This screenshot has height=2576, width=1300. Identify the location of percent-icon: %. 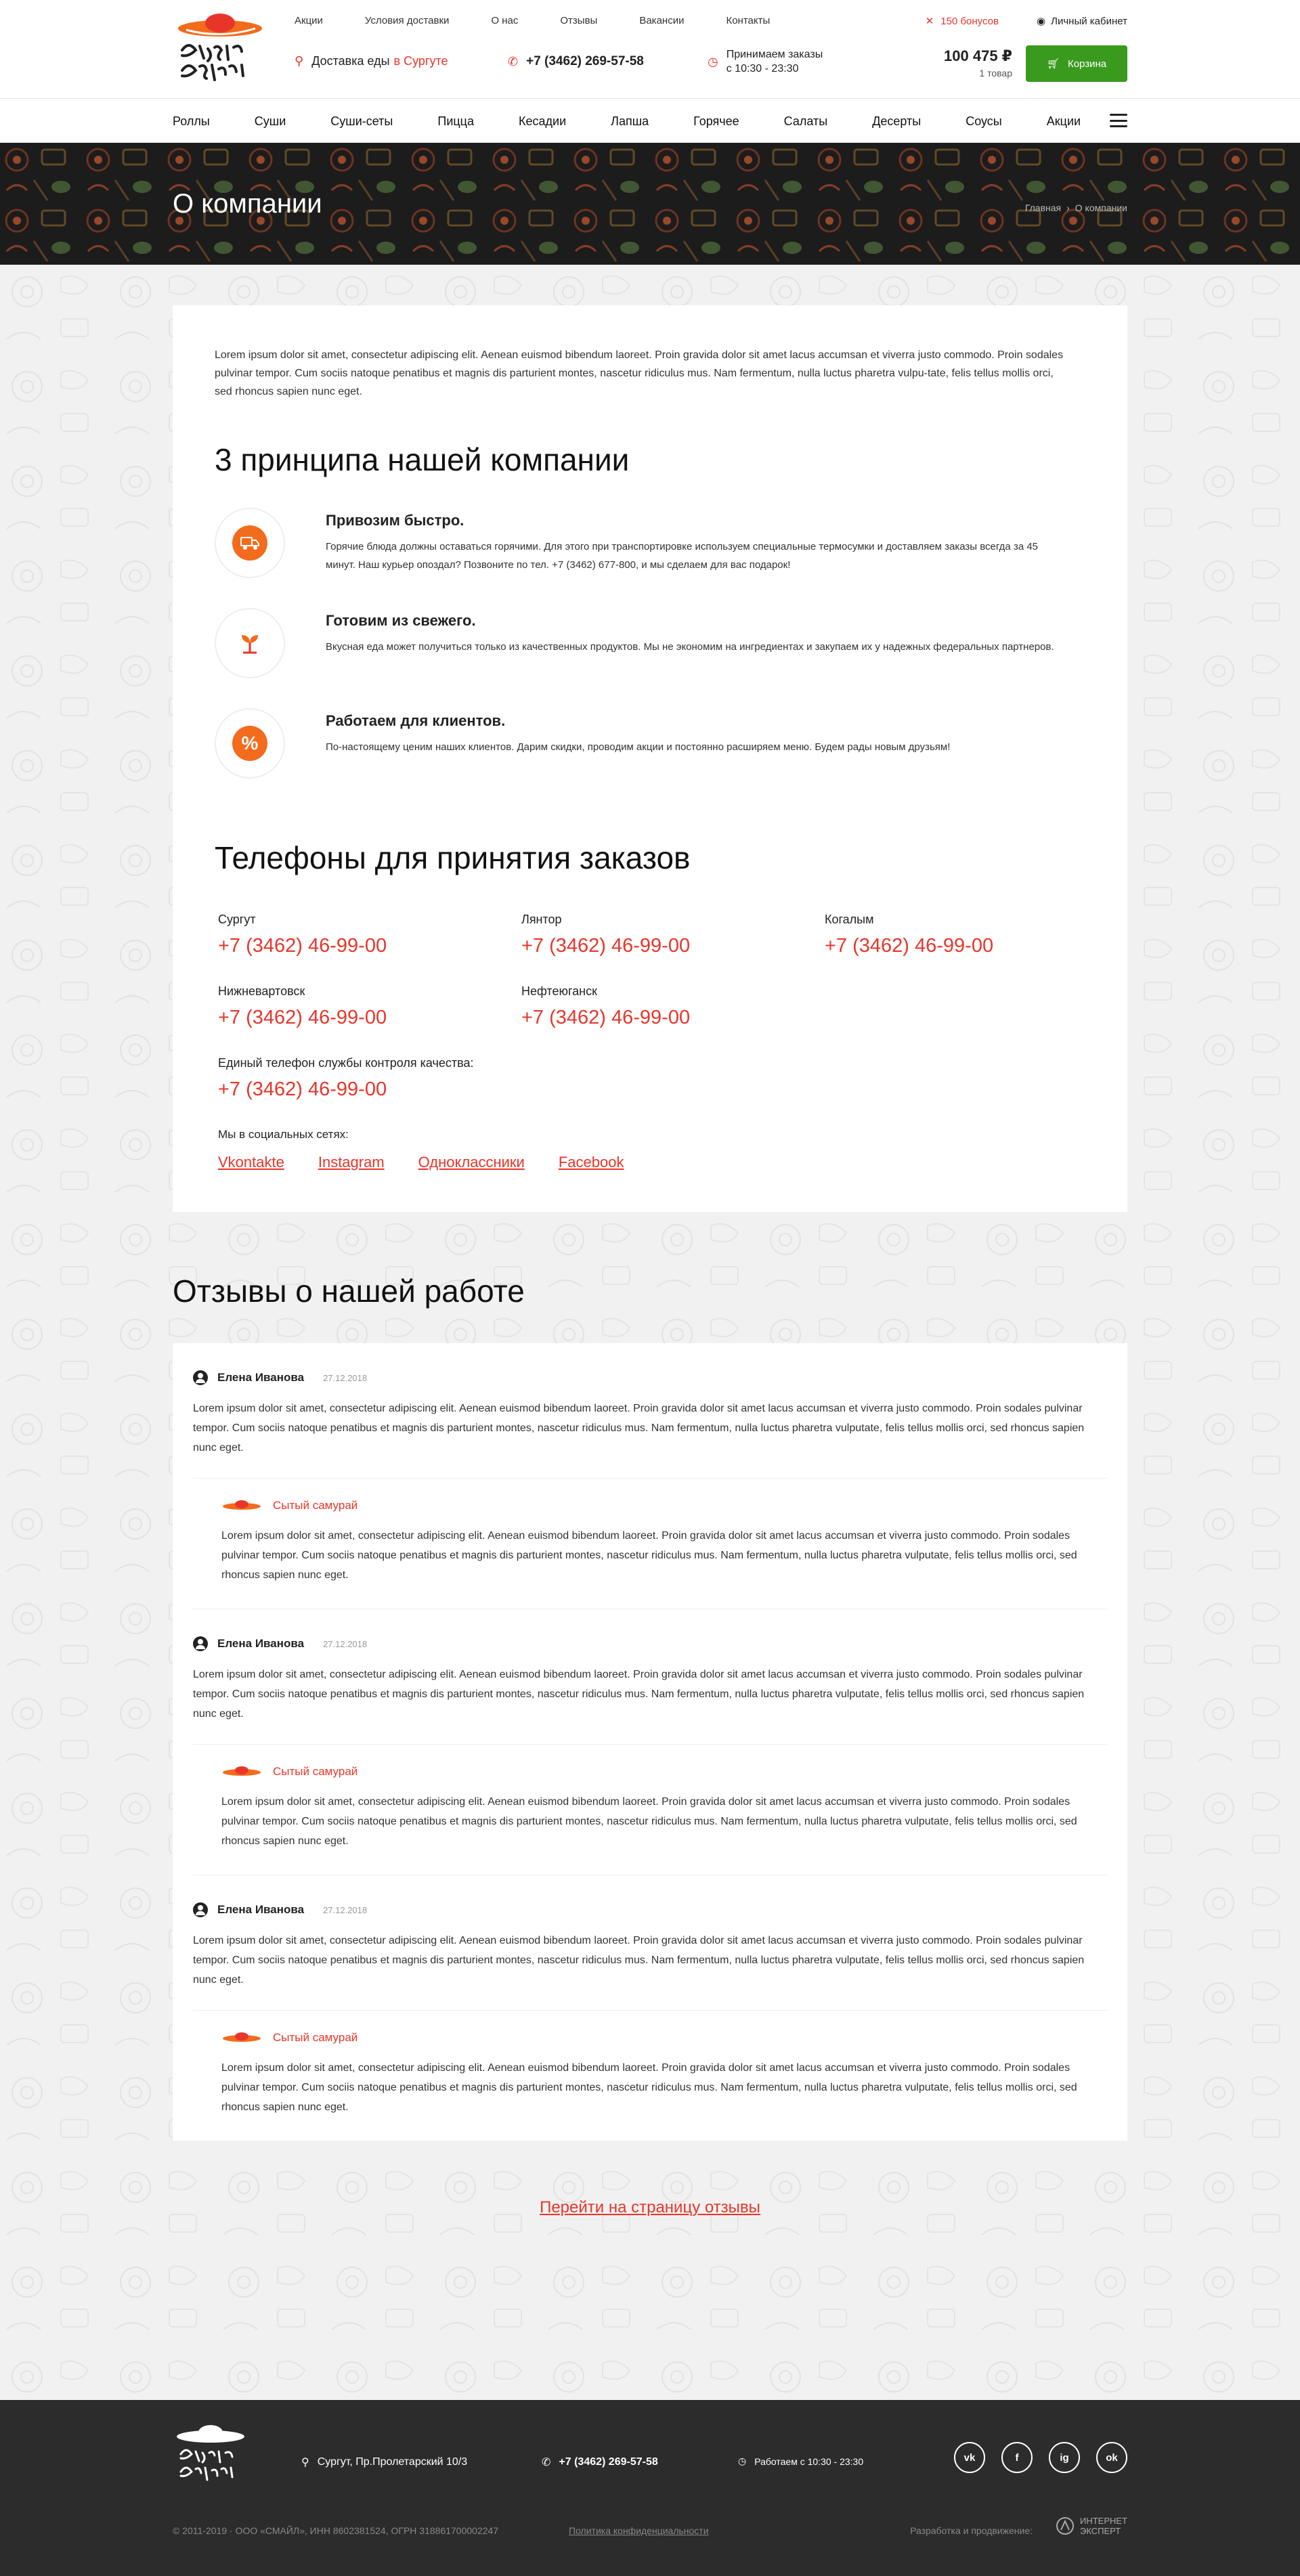
(249, 743).